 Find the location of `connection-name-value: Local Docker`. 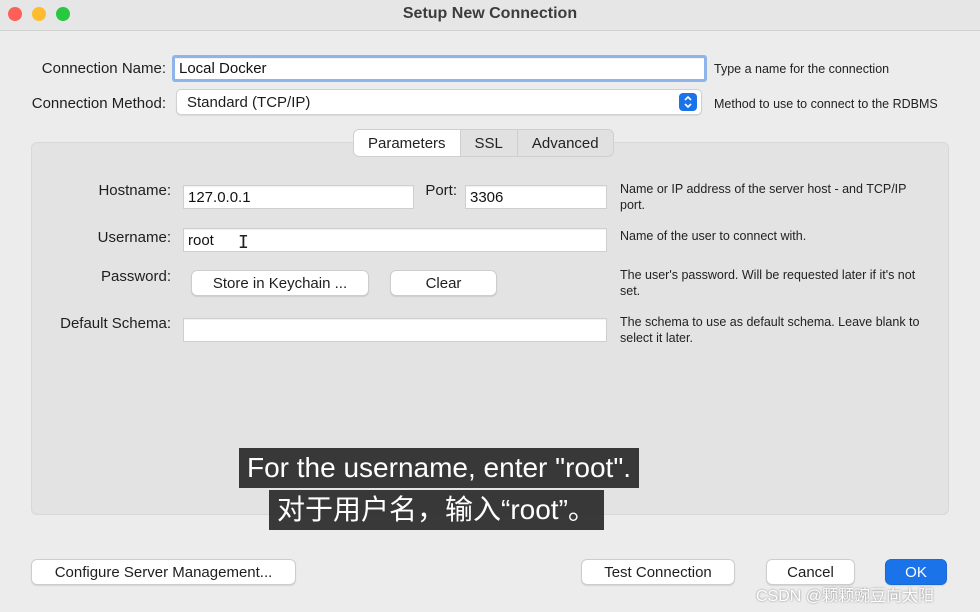

connection-name-value: Local Docker is located at coordinates (223, 68).